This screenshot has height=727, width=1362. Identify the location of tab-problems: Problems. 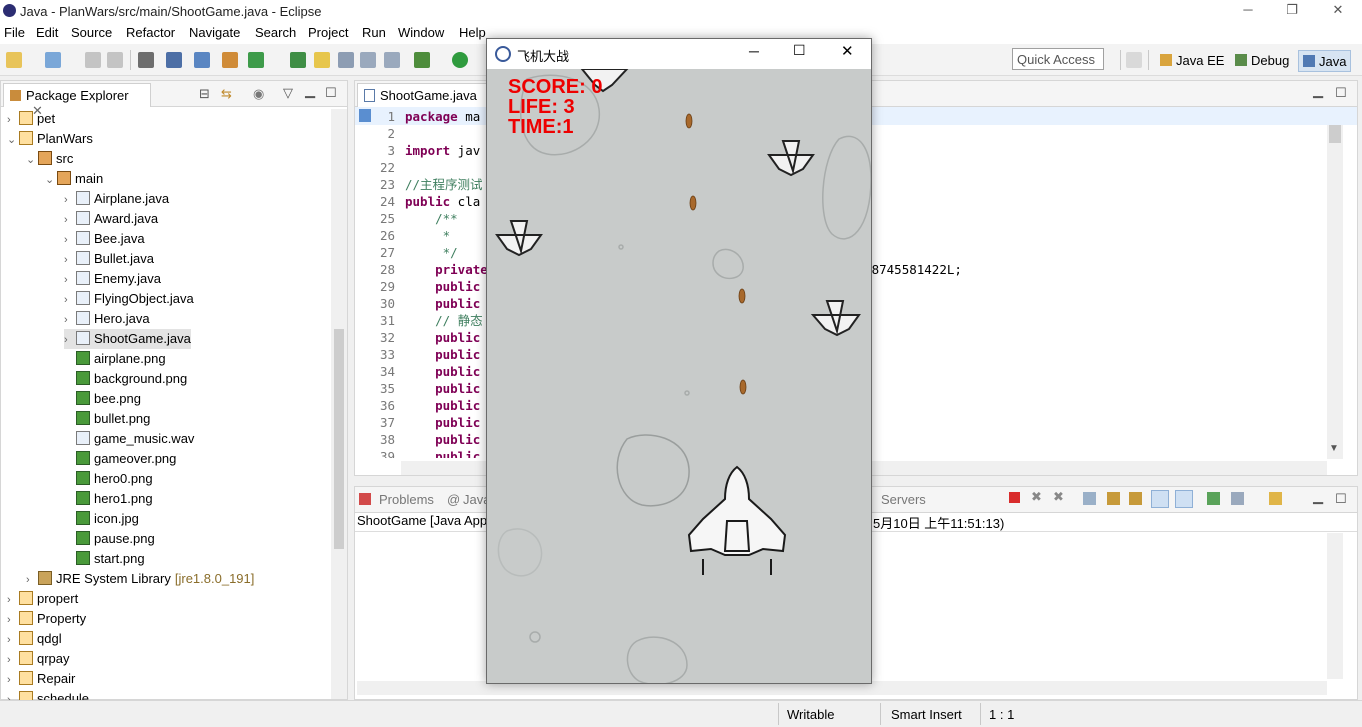
(406, 499).